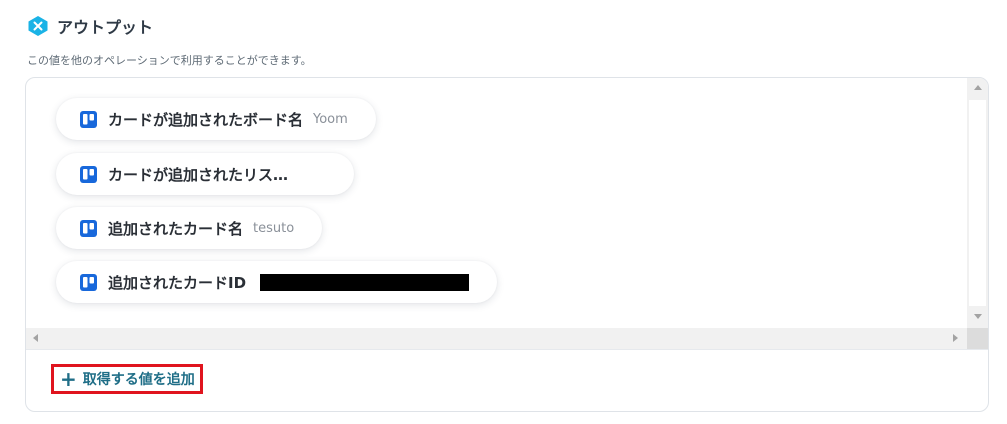 The height and width of the screenshot is (424, 1007). I want to click on scroll-up-arrow-icon, so click(978, 87).